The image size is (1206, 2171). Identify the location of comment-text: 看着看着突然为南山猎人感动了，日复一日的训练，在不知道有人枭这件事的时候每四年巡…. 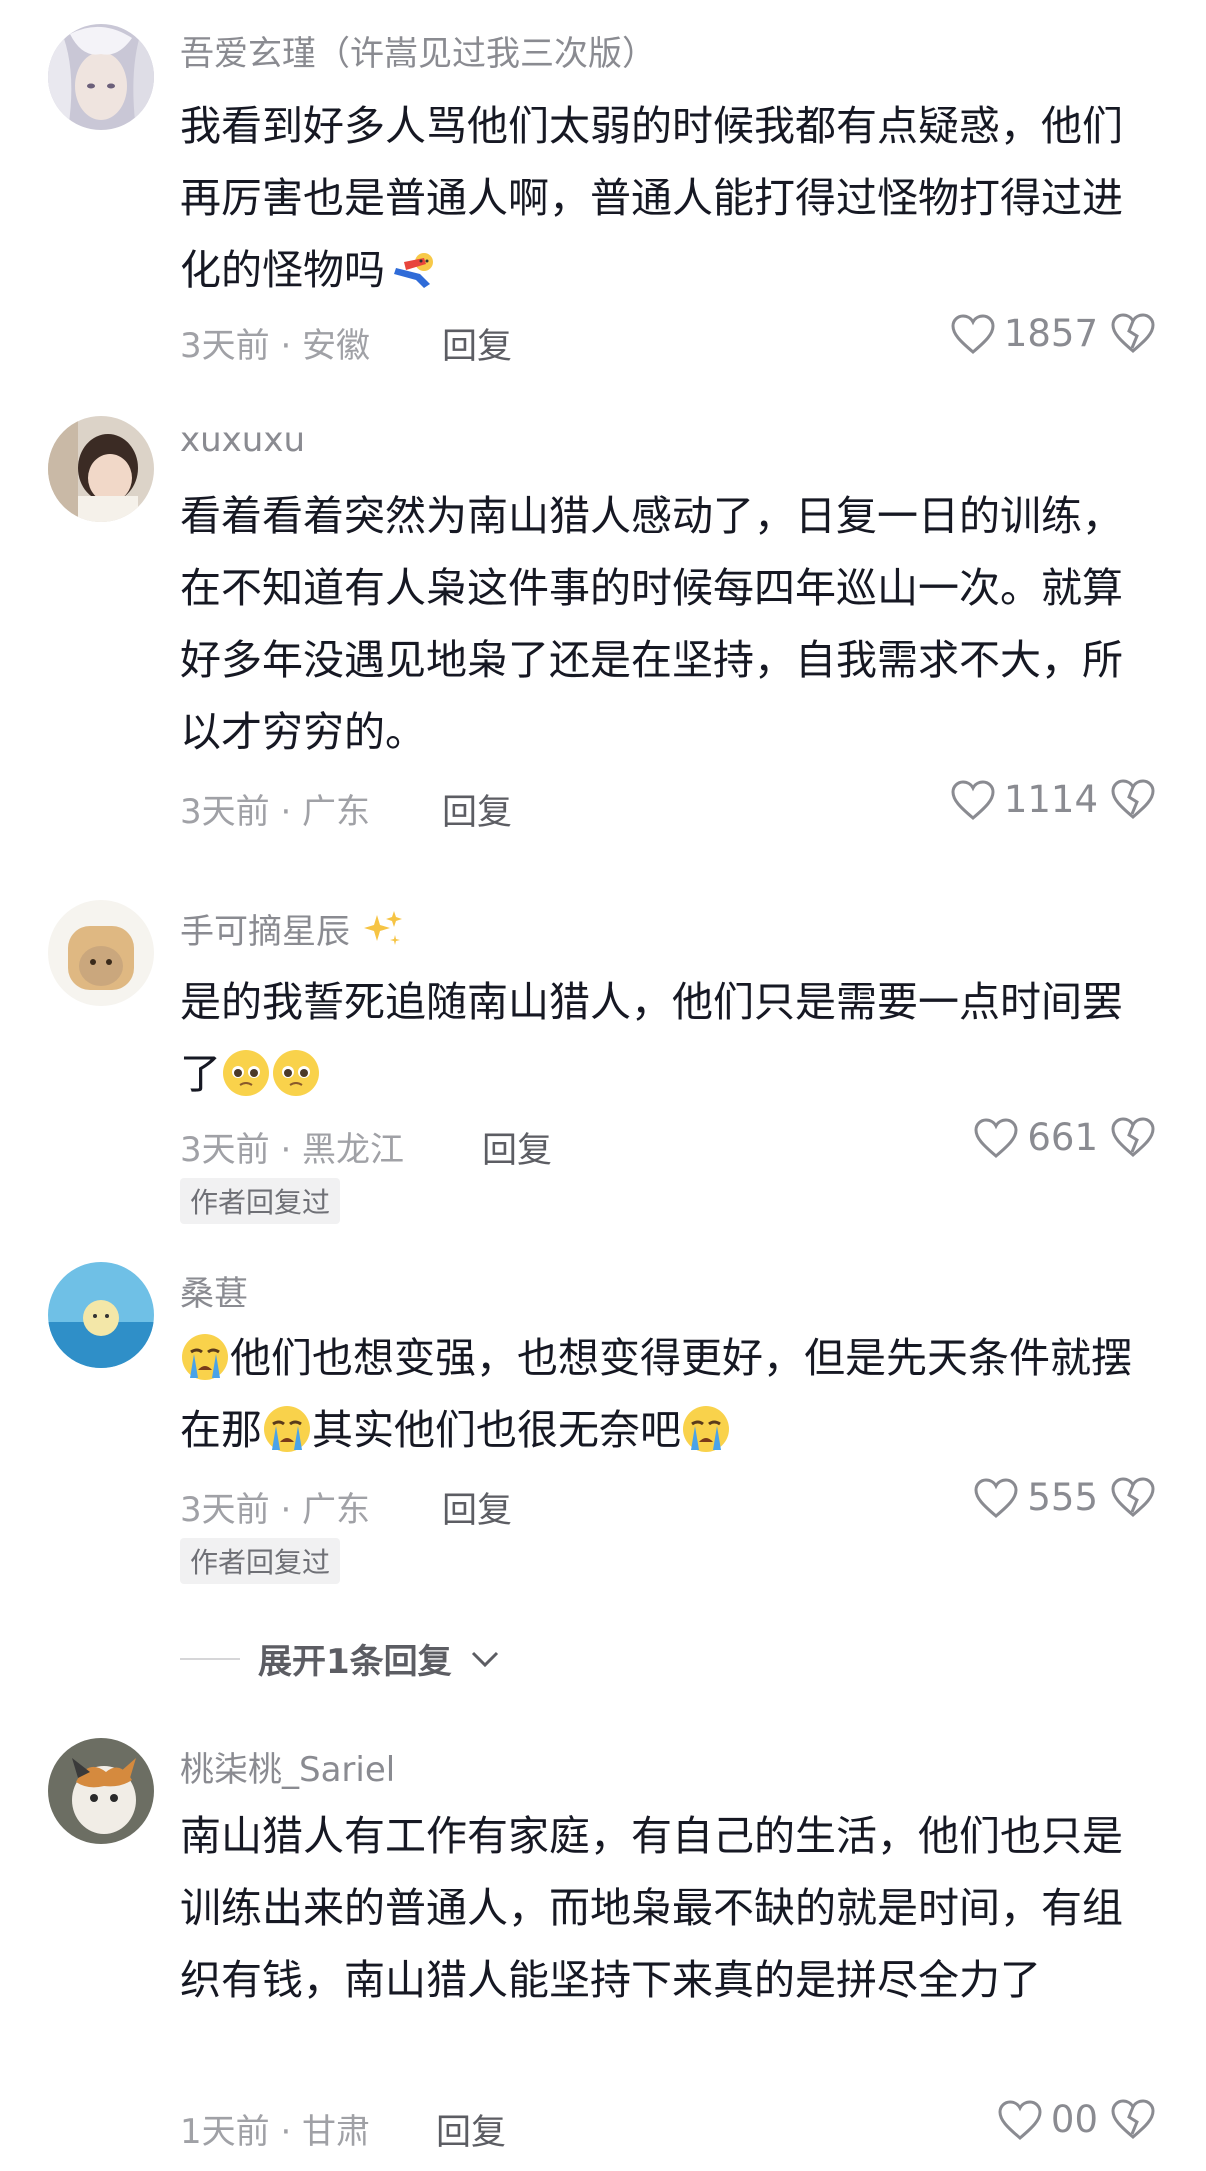
(651, 624).